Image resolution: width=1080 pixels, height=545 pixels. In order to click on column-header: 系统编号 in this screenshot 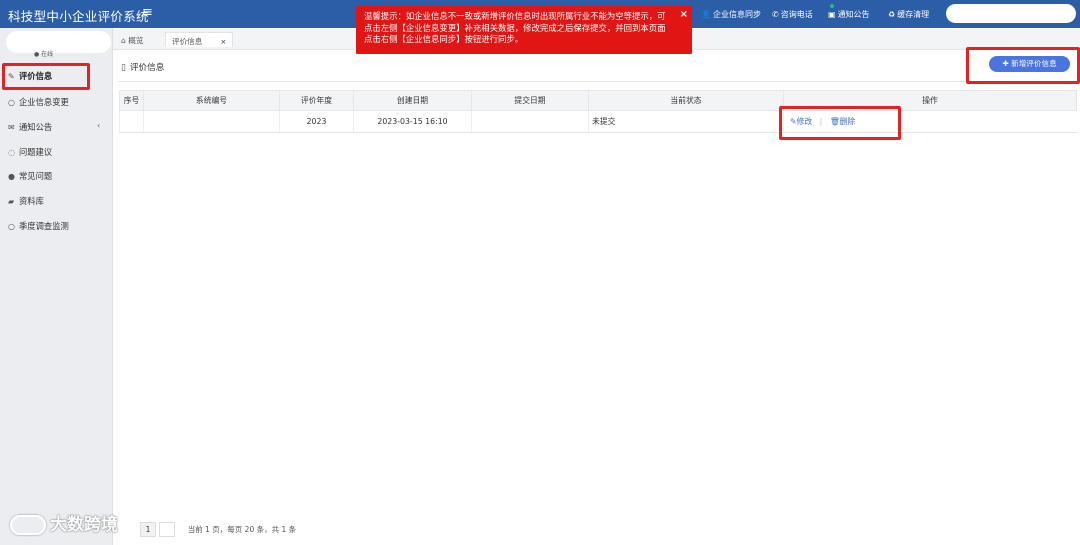, I will do `click(211, 100)`.